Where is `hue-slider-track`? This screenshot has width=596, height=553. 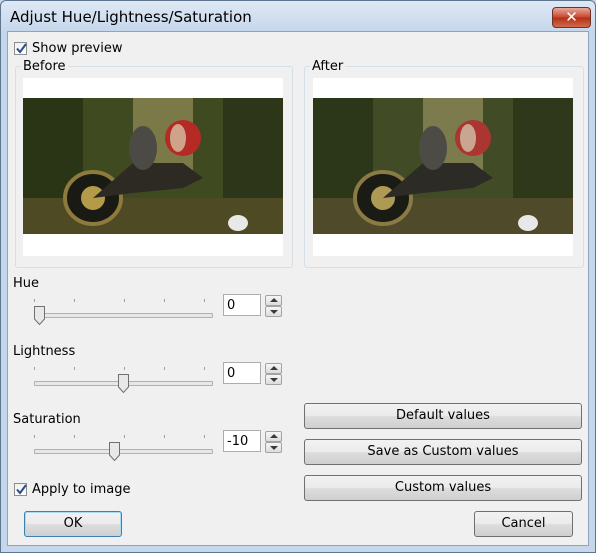
hue-slider-track is located at coordinates (123, 315).